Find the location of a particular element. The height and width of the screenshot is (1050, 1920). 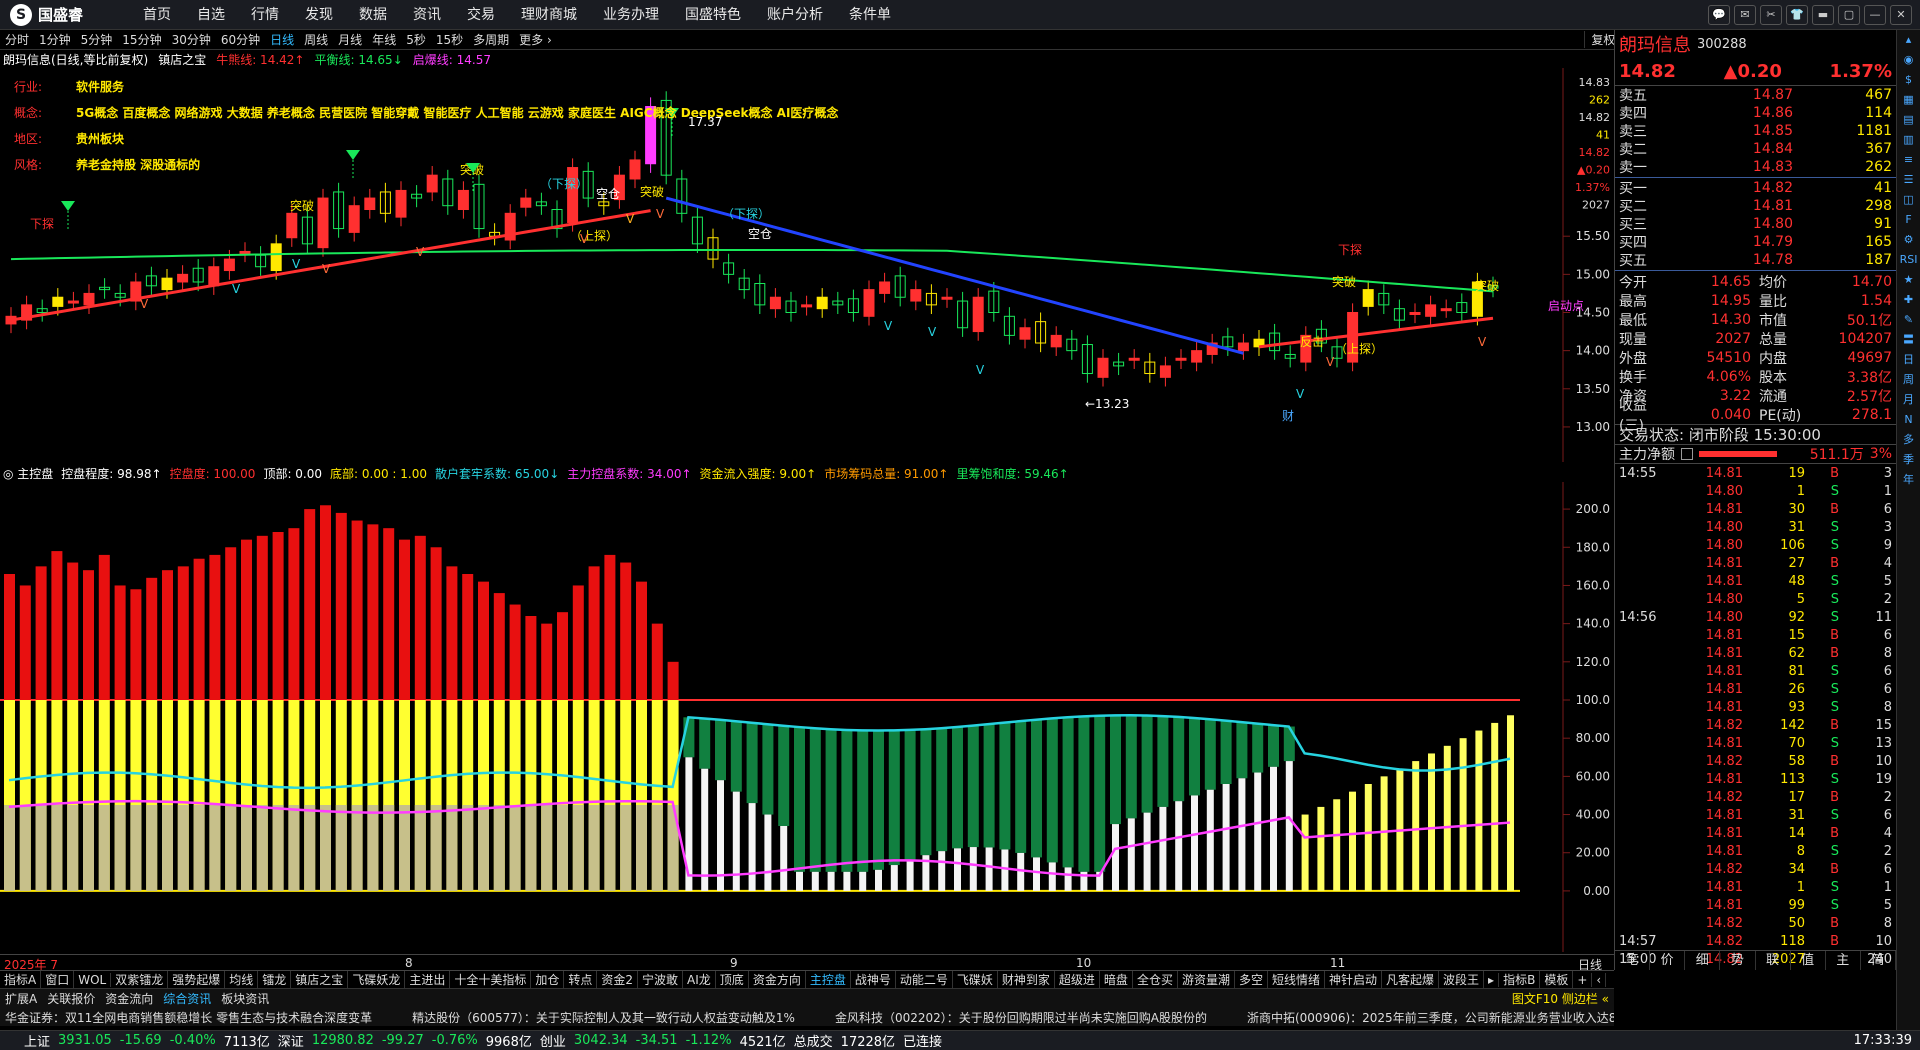

indicator-tab-33: 指标B is located at coordinates (1520, 979).